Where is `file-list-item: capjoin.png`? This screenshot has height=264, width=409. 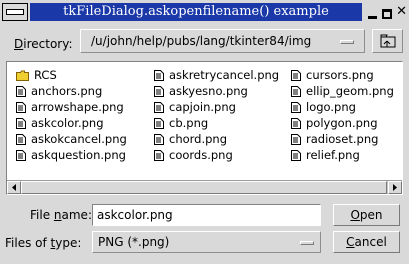
file-list-item: capjoin.png is located at coordinates (216, 107).